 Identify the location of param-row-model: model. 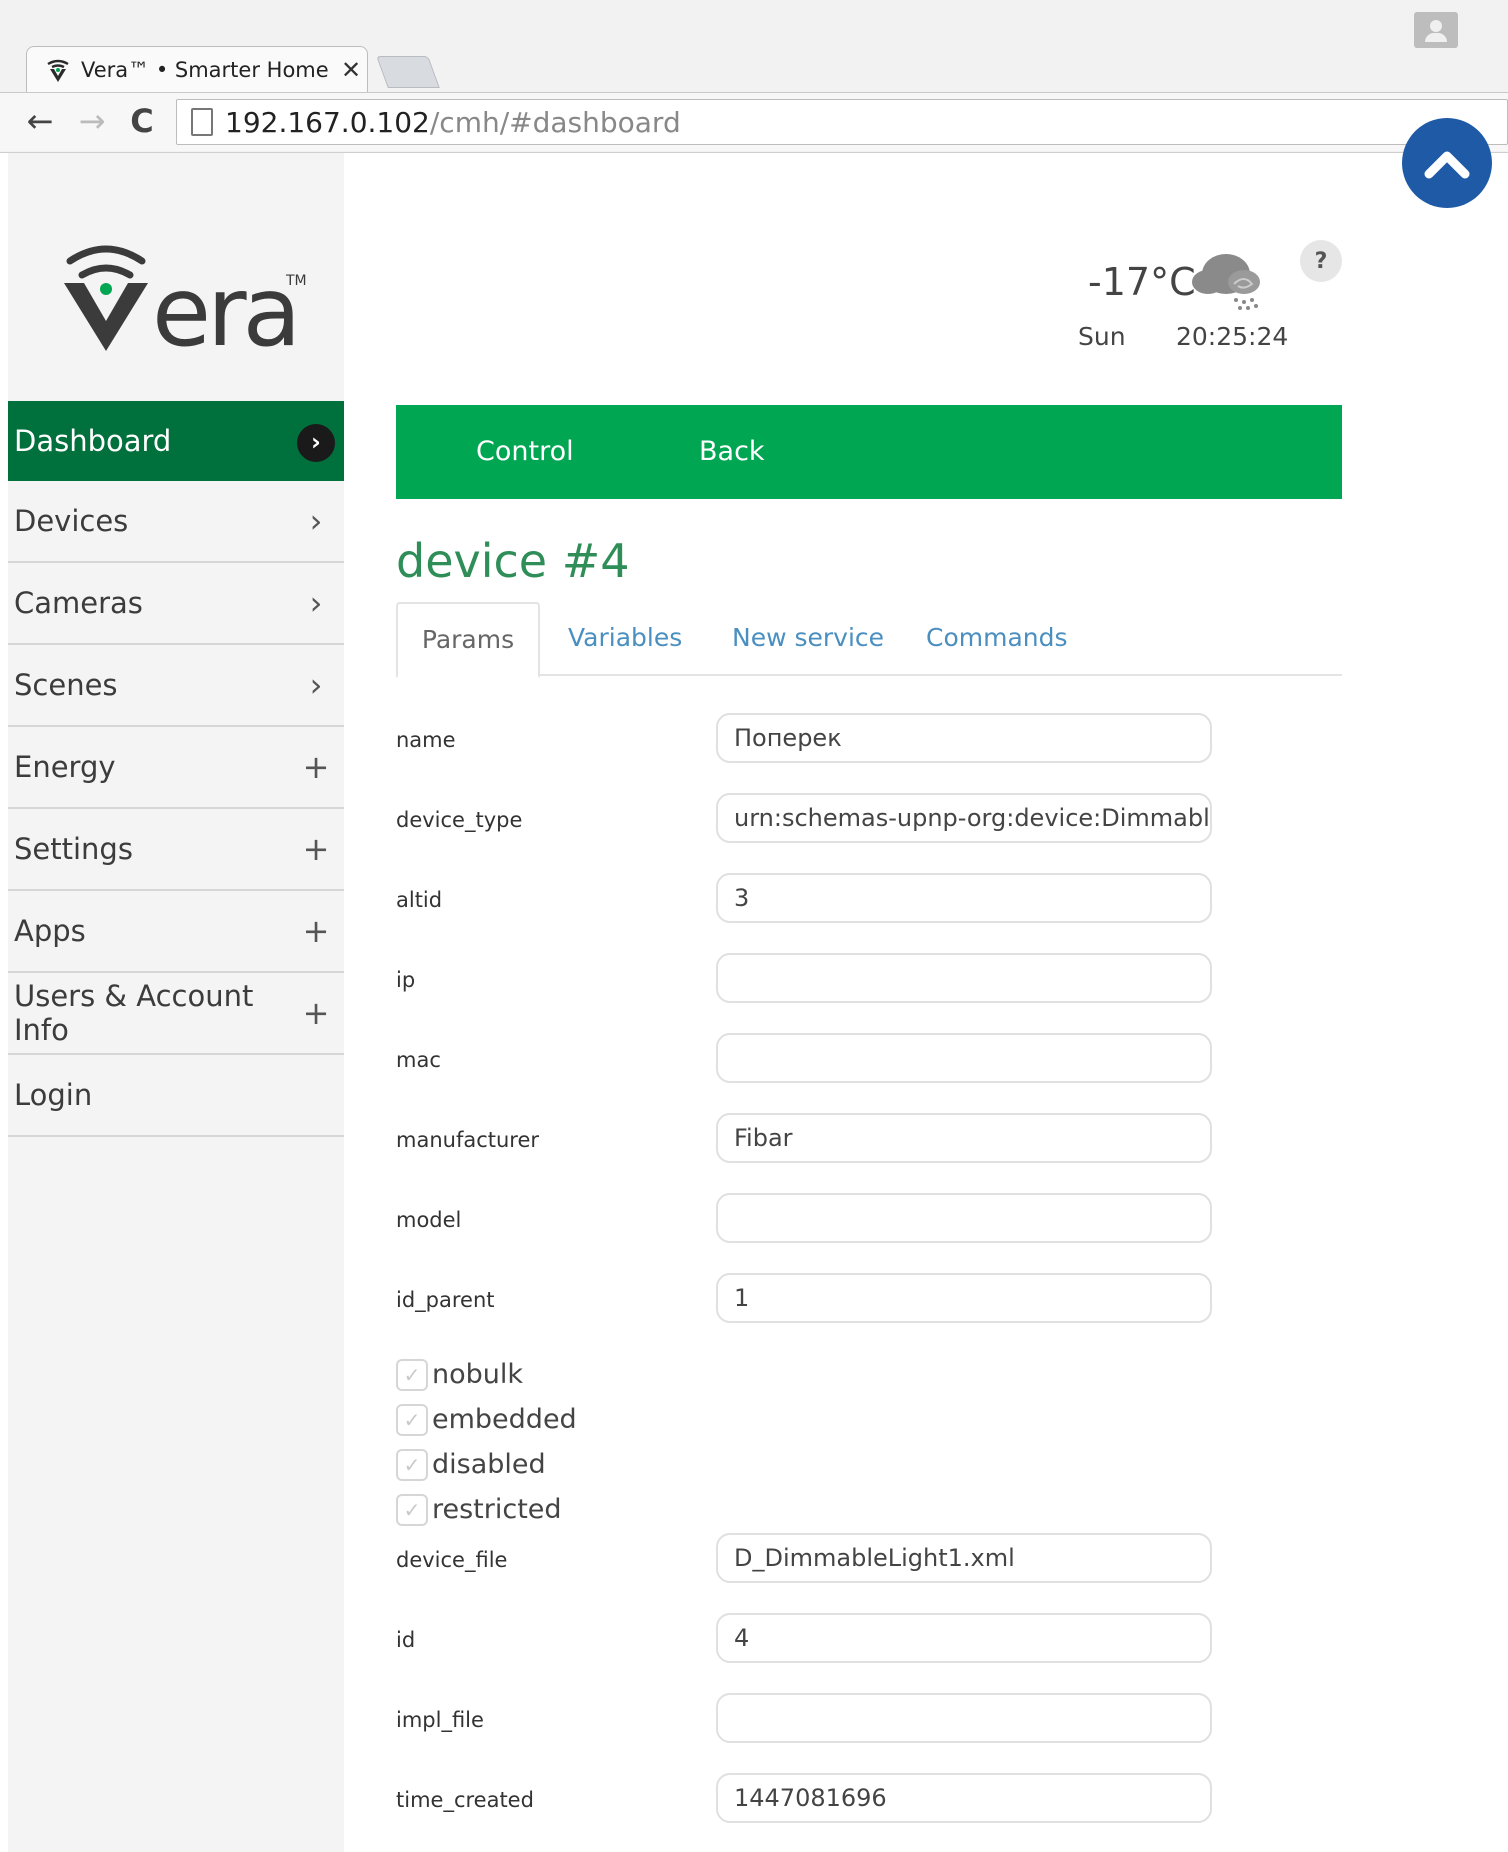
(806, 1220).